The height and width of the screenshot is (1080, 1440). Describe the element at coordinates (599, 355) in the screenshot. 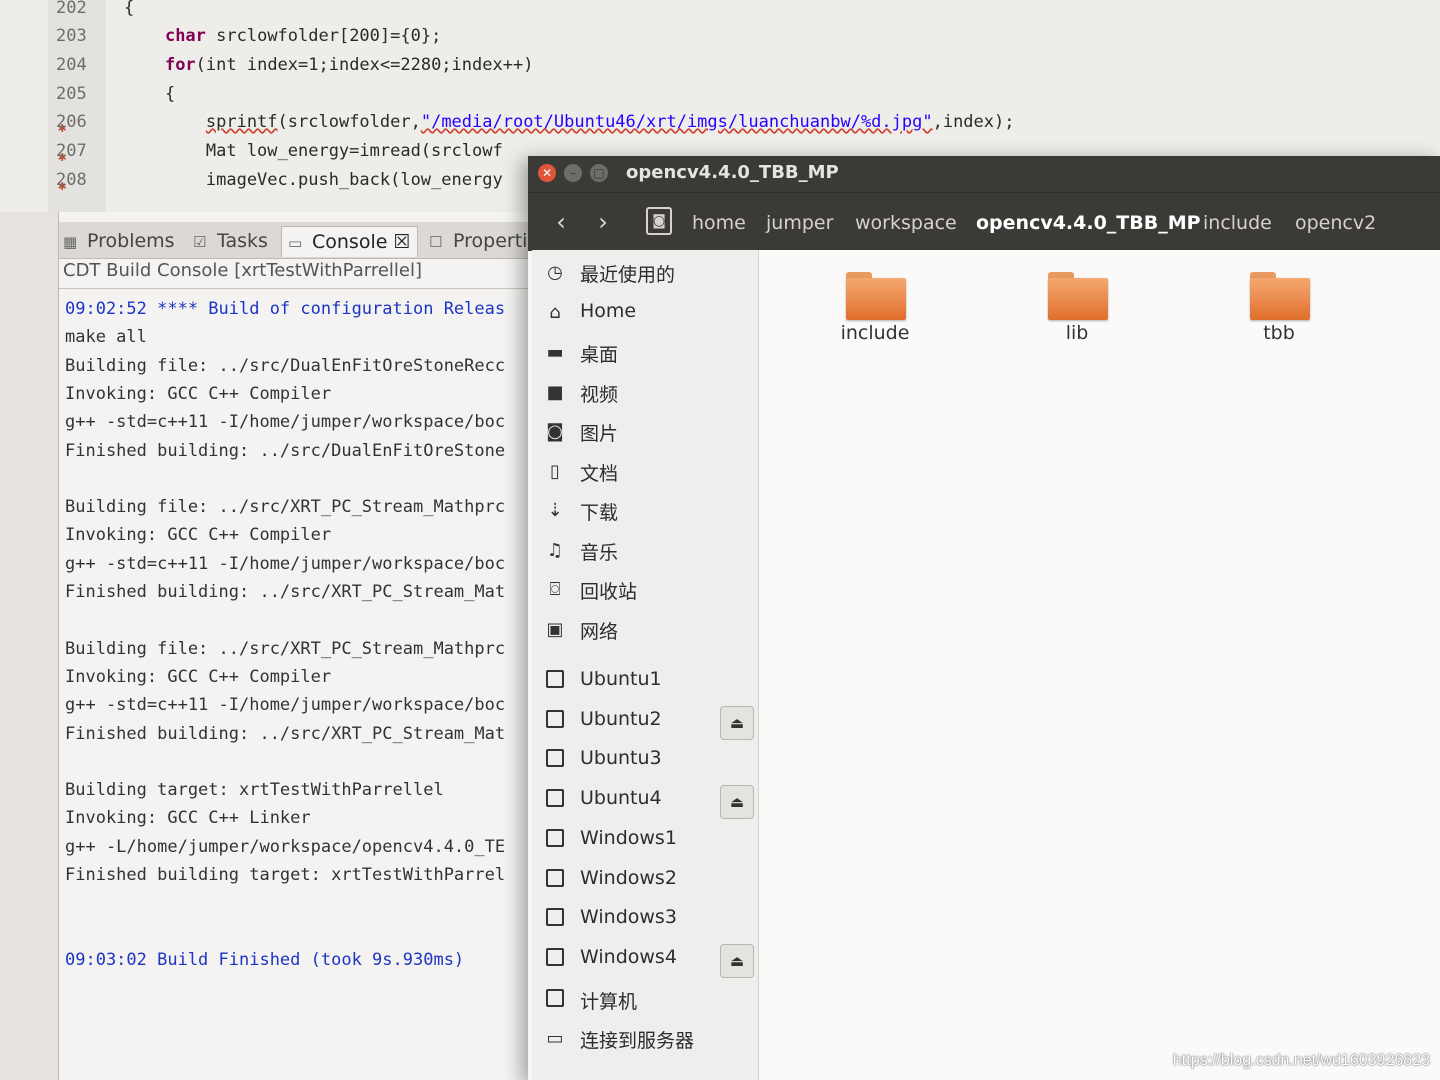

I see `sidebar-item-label: 桌面` at that location.